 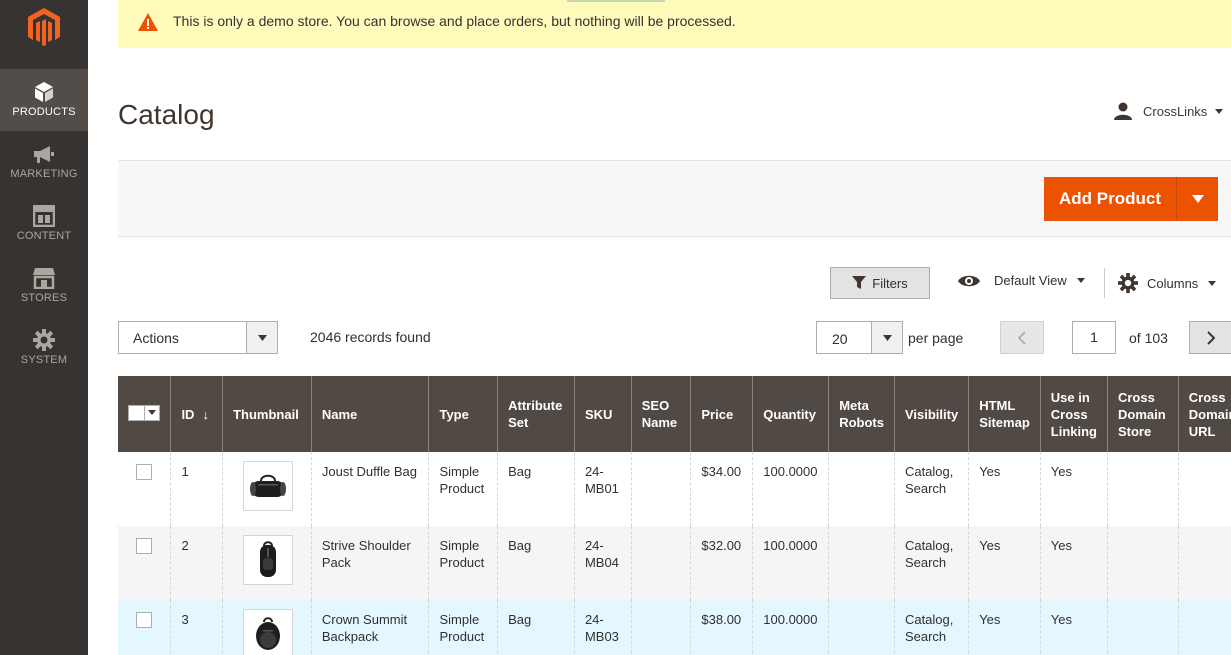 I want to click on cell-price: $32.00, so click(x=721, y=563).